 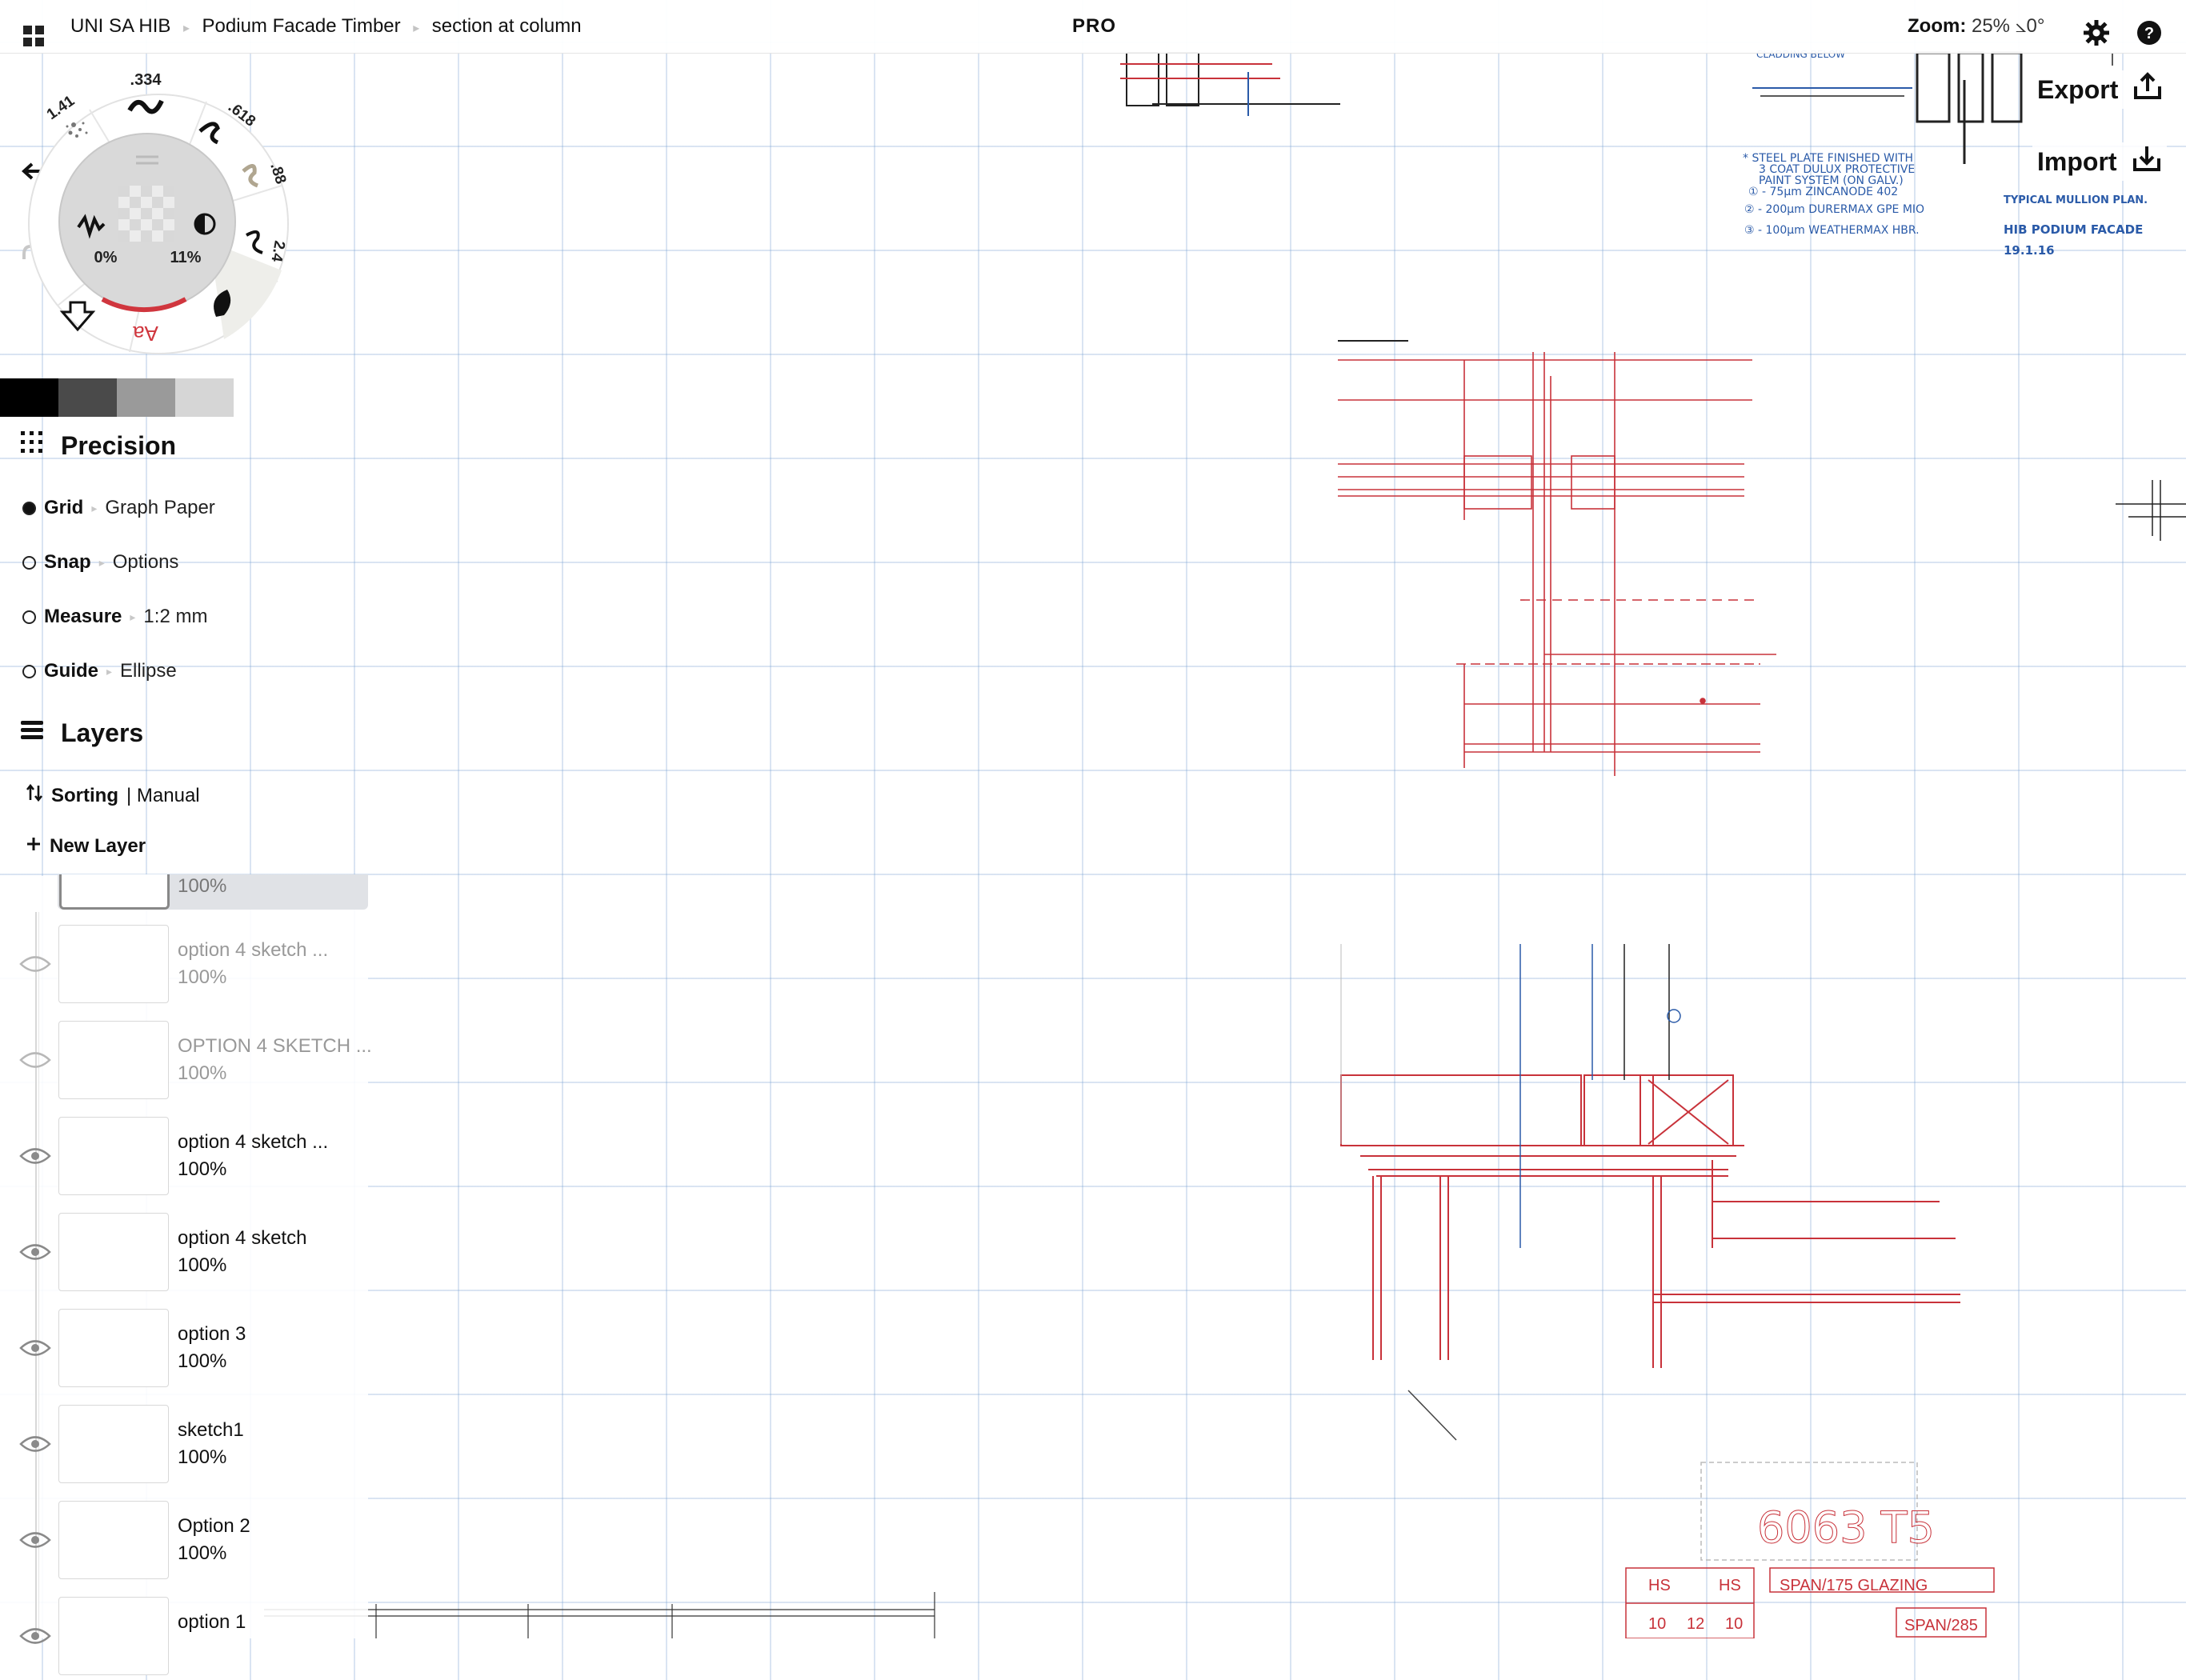 I want to click on layer-row: option 3 100%, so click(x=184, y=1348).